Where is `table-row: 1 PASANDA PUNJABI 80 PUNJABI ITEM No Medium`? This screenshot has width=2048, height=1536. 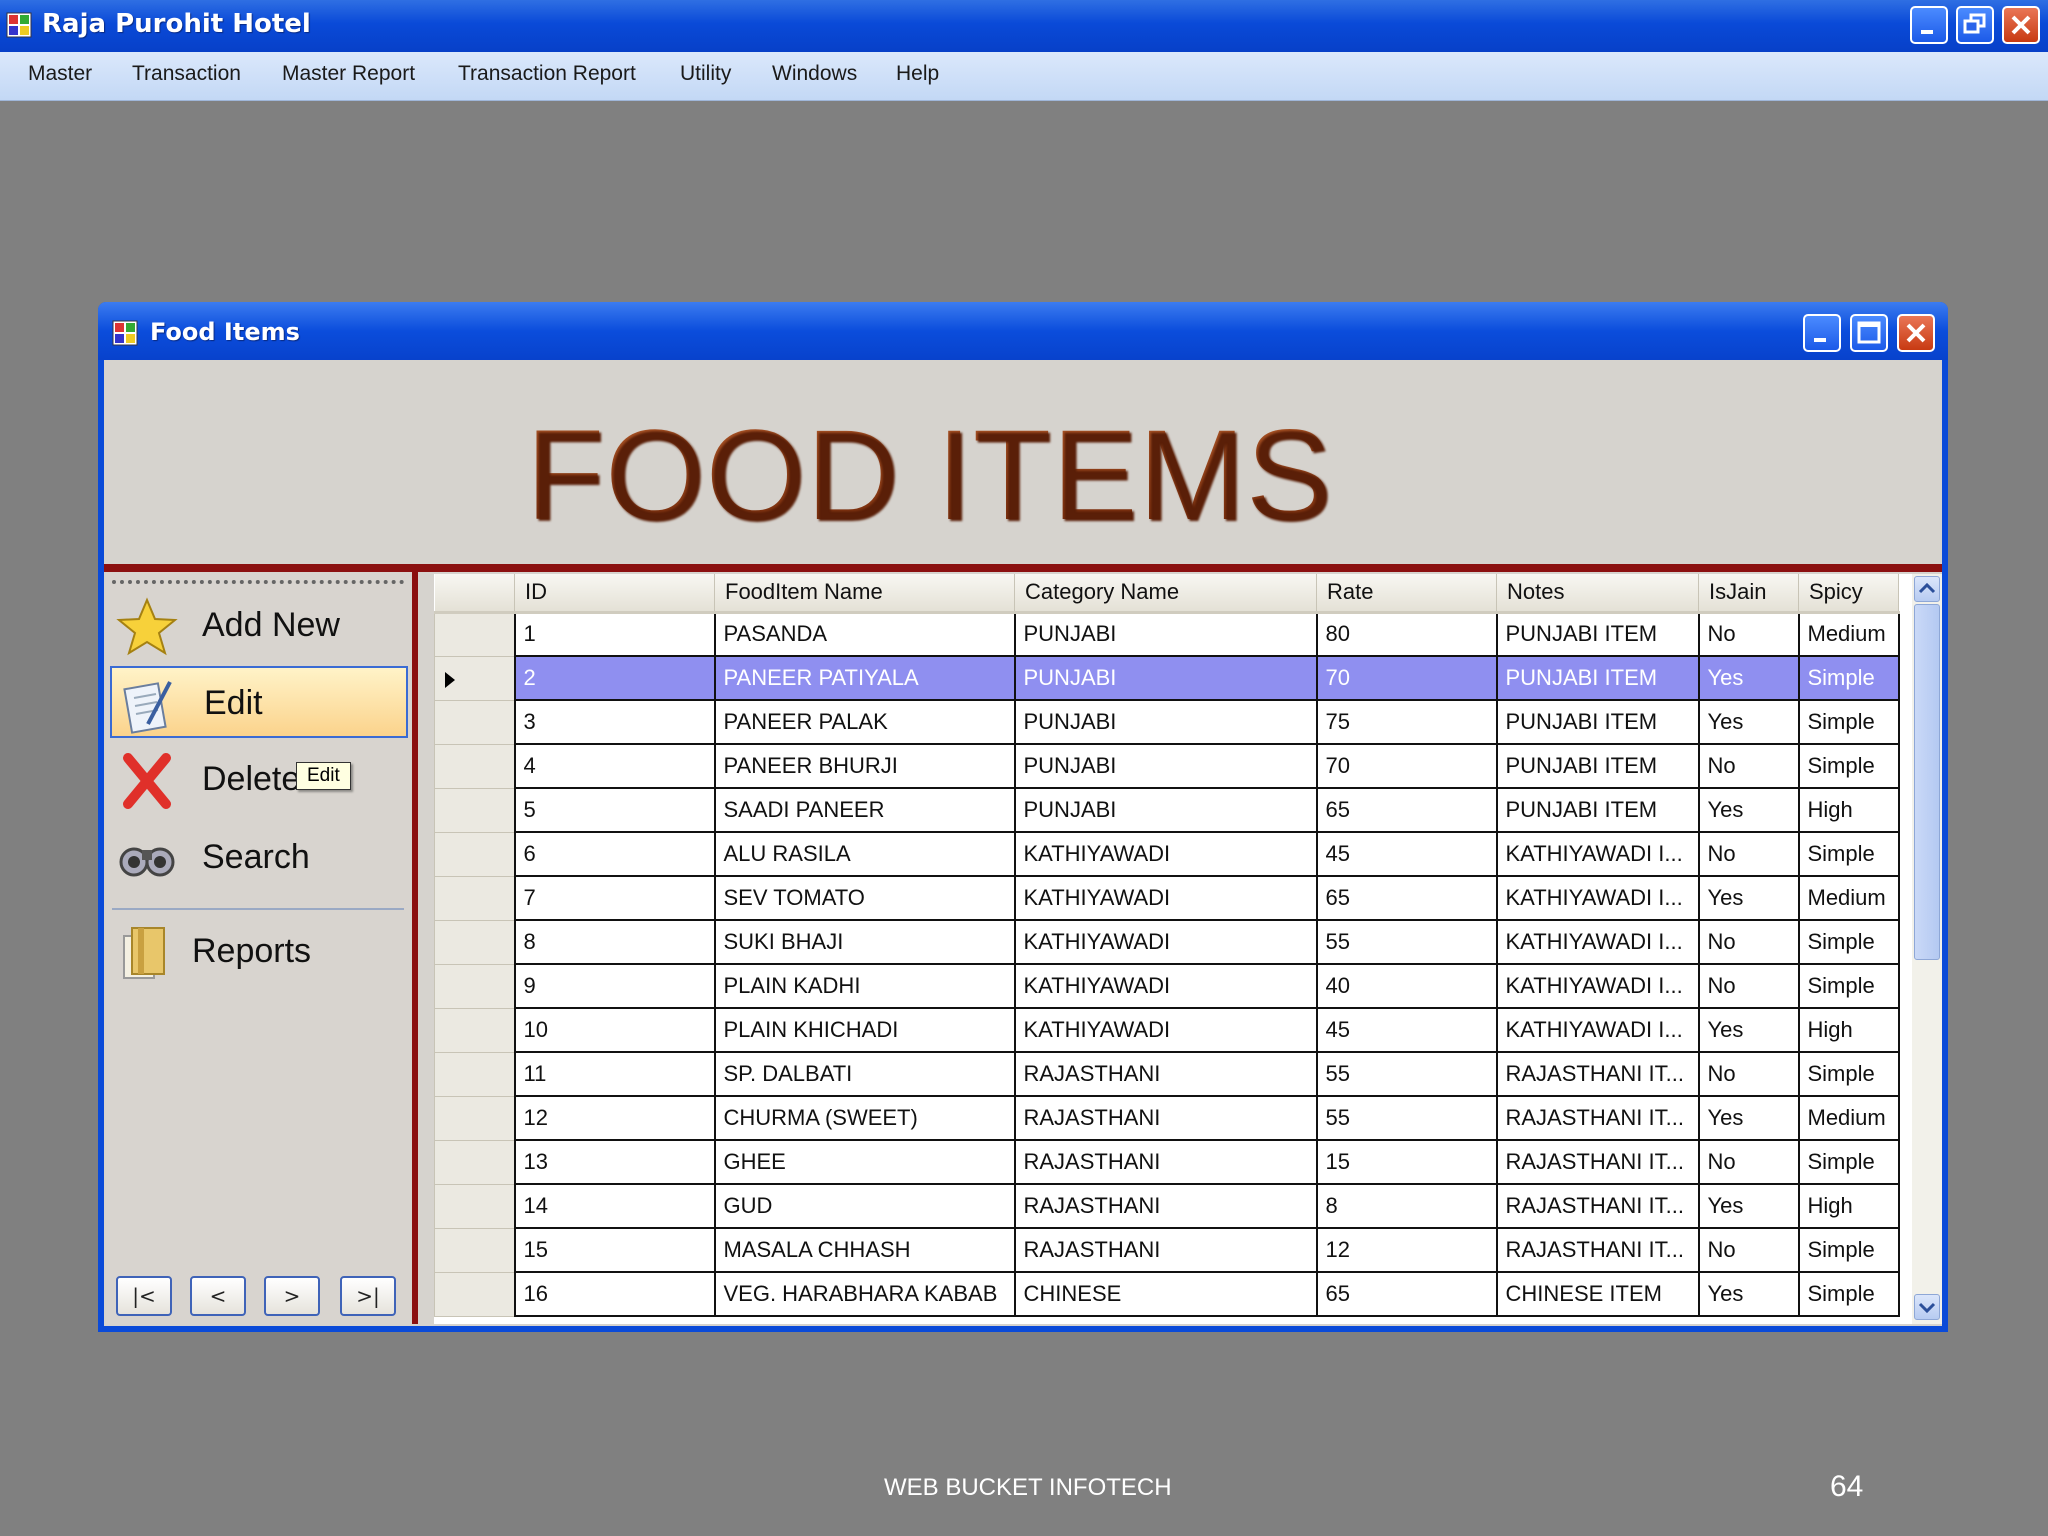
table-row: 1 PASANDA PUNJABI 80 PUNJABI ITEM No Medium is located at coordinates (1167, 634).